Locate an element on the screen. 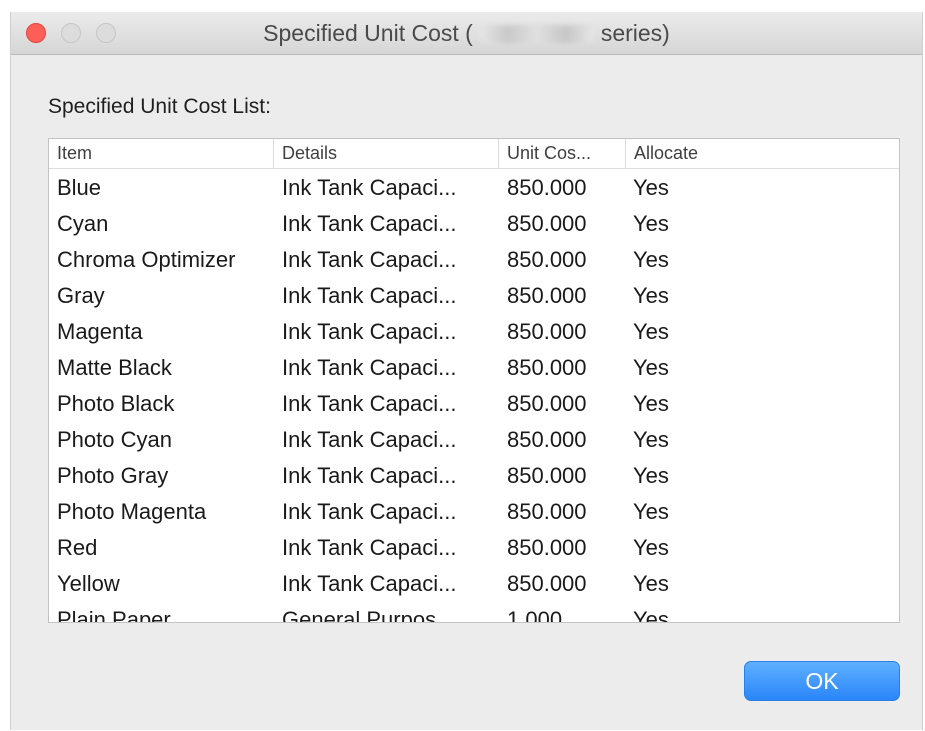 Image resolution: width=925 pixels, height=731 pixels. window-title-suffix: series) is located at coordinates (635, 33).